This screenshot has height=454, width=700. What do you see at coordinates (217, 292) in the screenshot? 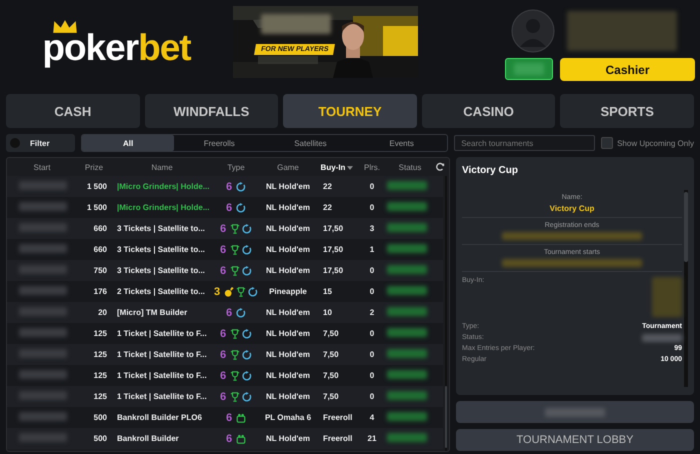
I see `table-cell: 3` at bounding box center [217, 292].